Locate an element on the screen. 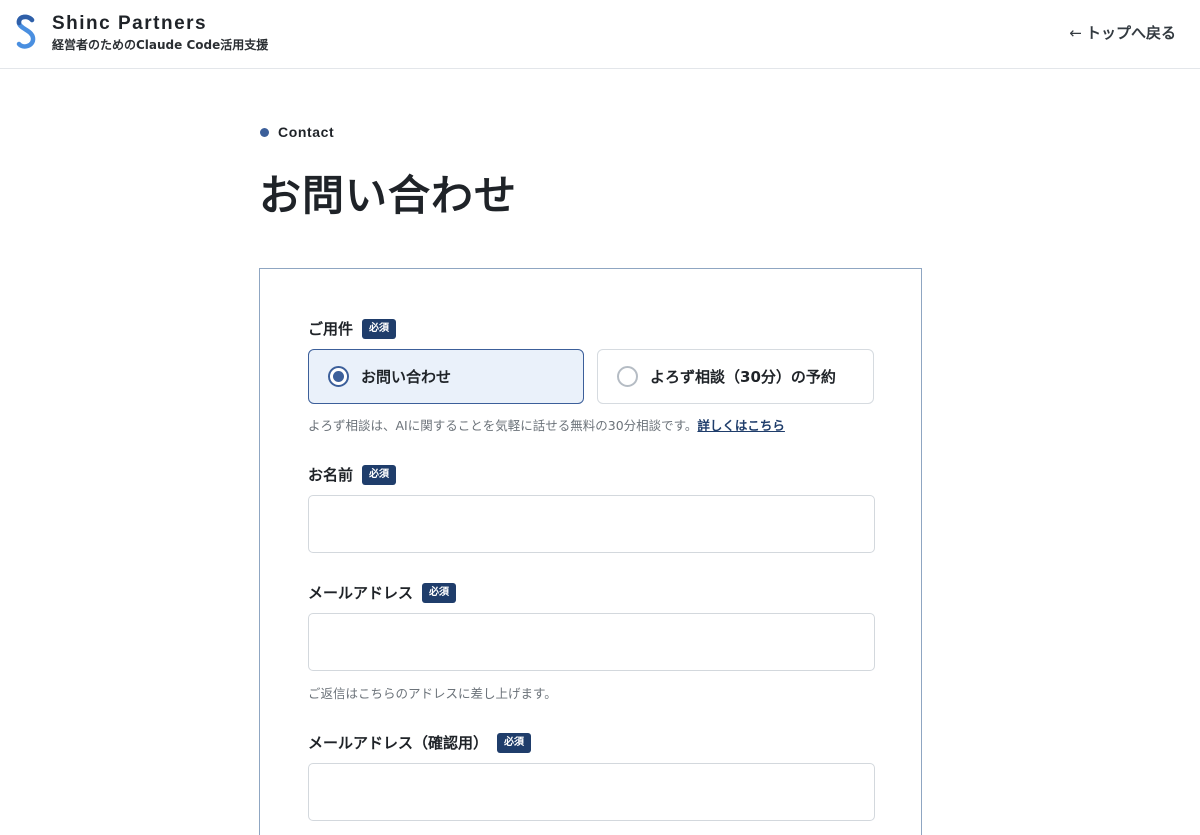  radio-option-inquiry-label: お問い合わせ is located at coordinates (406, 377).